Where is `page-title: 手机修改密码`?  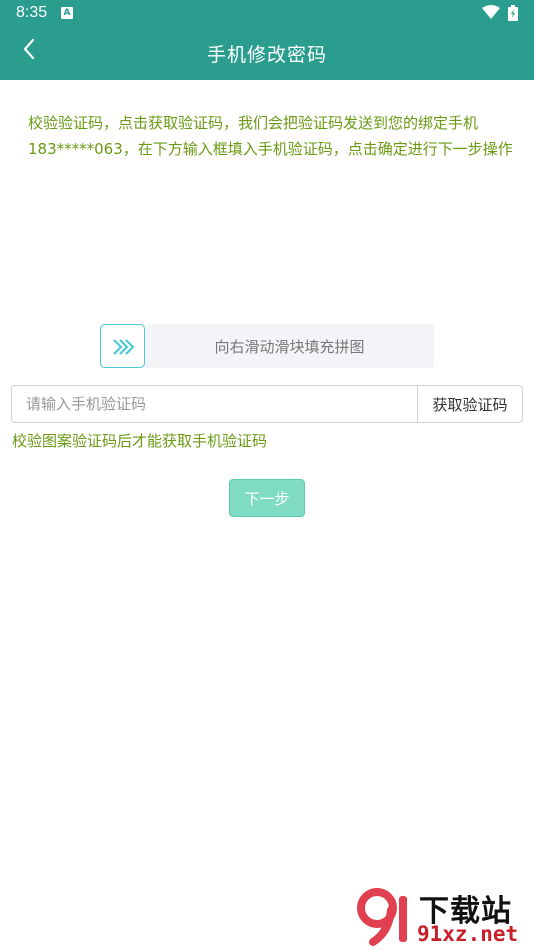 page-title: 手机修改密码 is located at coordinates (266, 55).